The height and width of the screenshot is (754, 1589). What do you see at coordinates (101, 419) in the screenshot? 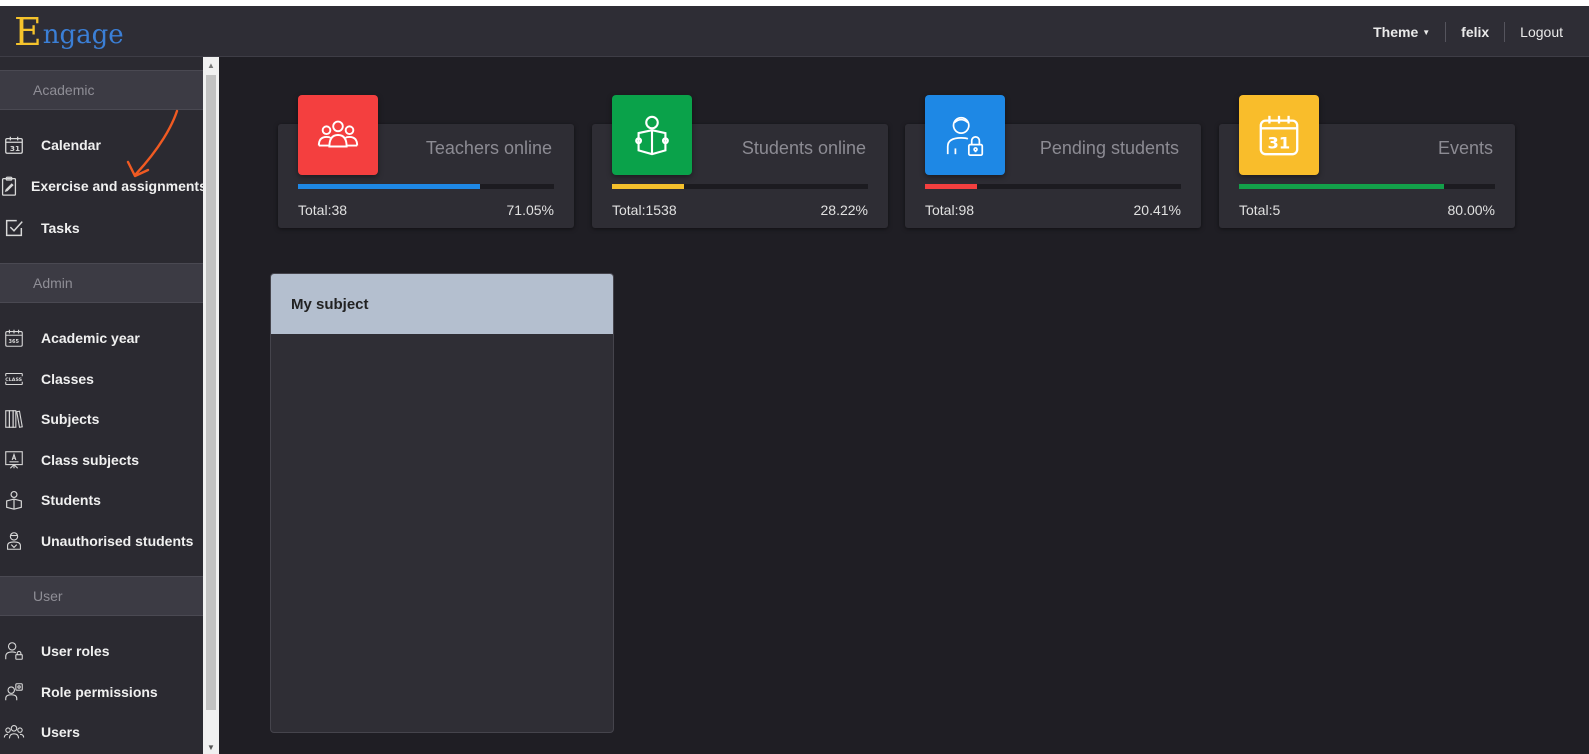
I see `sidebar-item-subjects: Subjects` at bounding box center [101, 419].